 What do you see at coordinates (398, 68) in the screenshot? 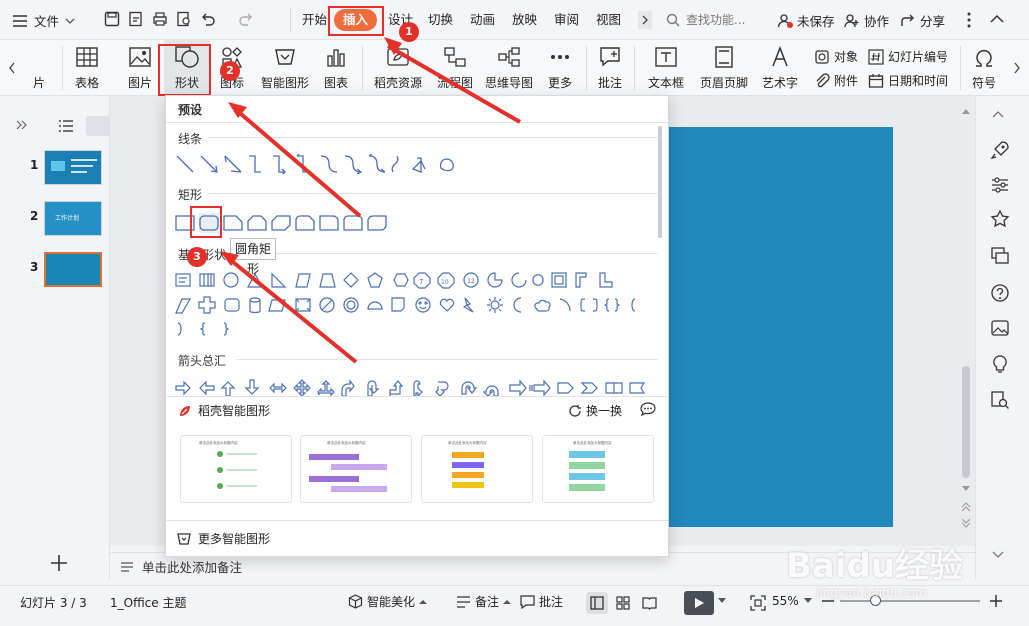
I see `daoke-resources-button: 稻壳资源` at bounding box center [398, 68].